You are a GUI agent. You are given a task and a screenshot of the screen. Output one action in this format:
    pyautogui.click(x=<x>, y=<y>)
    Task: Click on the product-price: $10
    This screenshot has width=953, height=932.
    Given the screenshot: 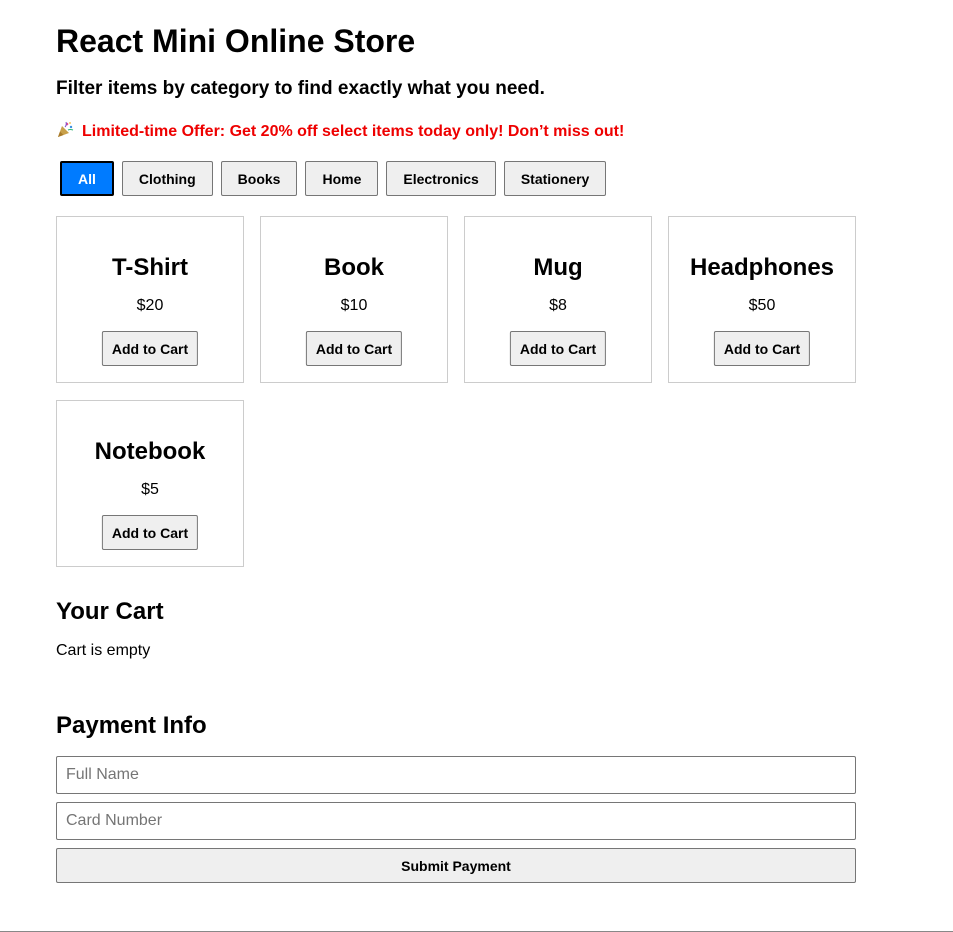 What is the action you would take?
    pyautogui.click(x=354, y=305)
    